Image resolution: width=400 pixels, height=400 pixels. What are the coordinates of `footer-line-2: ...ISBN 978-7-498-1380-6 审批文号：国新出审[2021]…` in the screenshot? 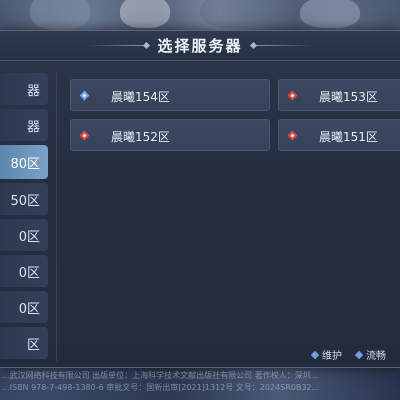 It's located at (161, 387).